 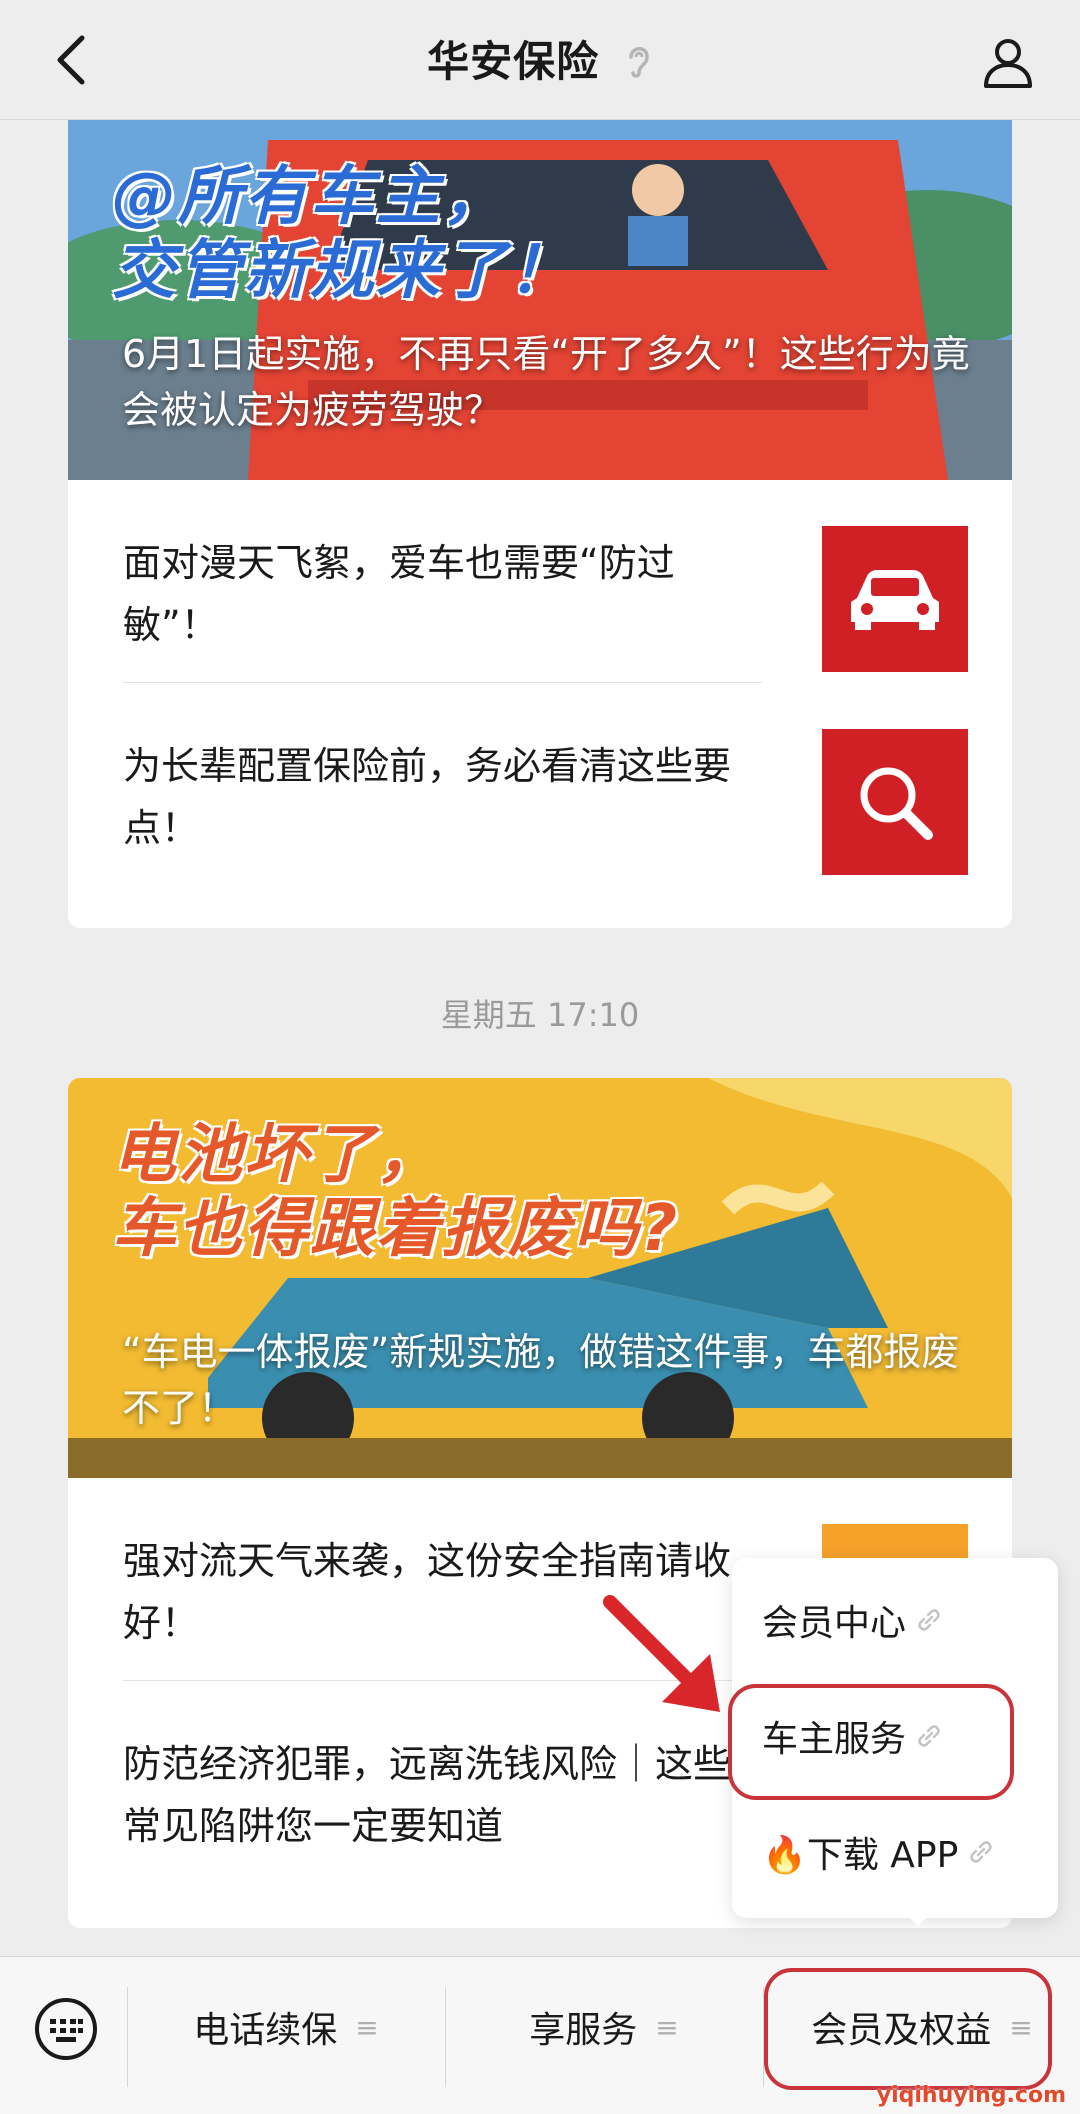 What do you see at coordinates (540, 1015) in the screenshot?
I see `chat-timestamp: 星期五 17:10` at bounding box center [540, 1015].